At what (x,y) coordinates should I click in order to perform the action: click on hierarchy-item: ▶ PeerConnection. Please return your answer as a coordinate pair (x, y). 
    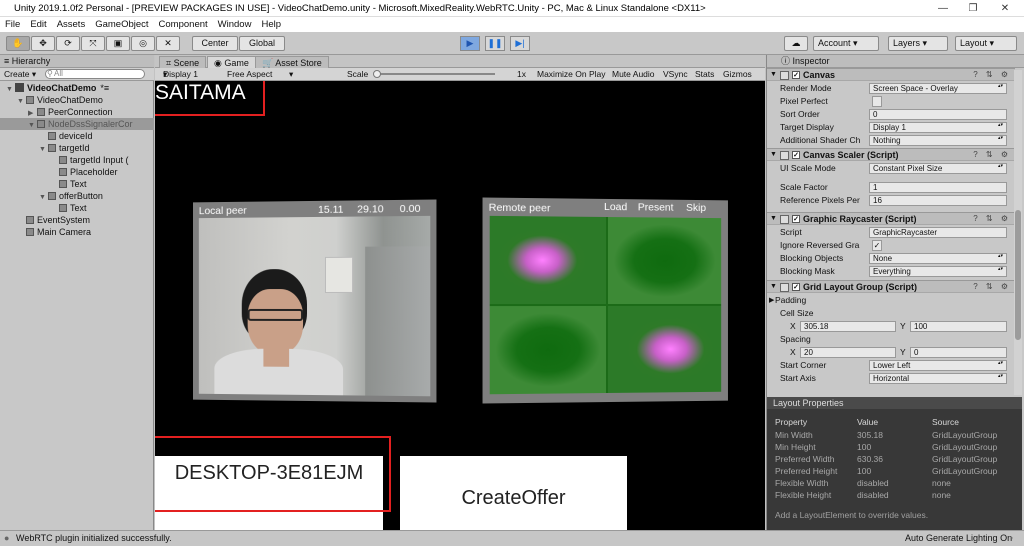
    Looking at the image, I should click on (77, 112).